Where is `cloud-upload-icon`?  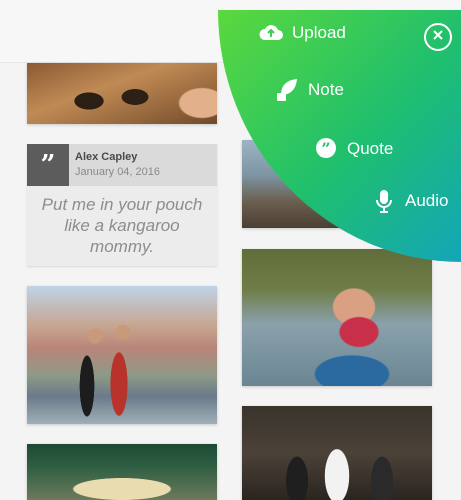 cloud-upload-icon is located at coordinates (271, 33).